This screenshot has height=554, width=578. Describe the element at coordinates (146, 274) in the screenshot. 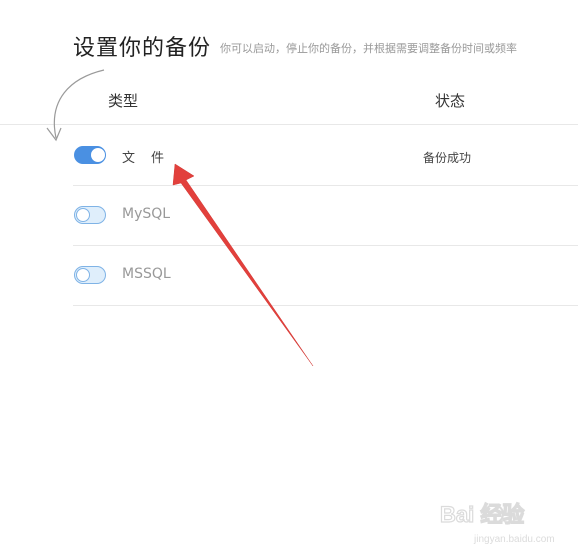

I see `row-label-mssql: MSSQL` at that location.